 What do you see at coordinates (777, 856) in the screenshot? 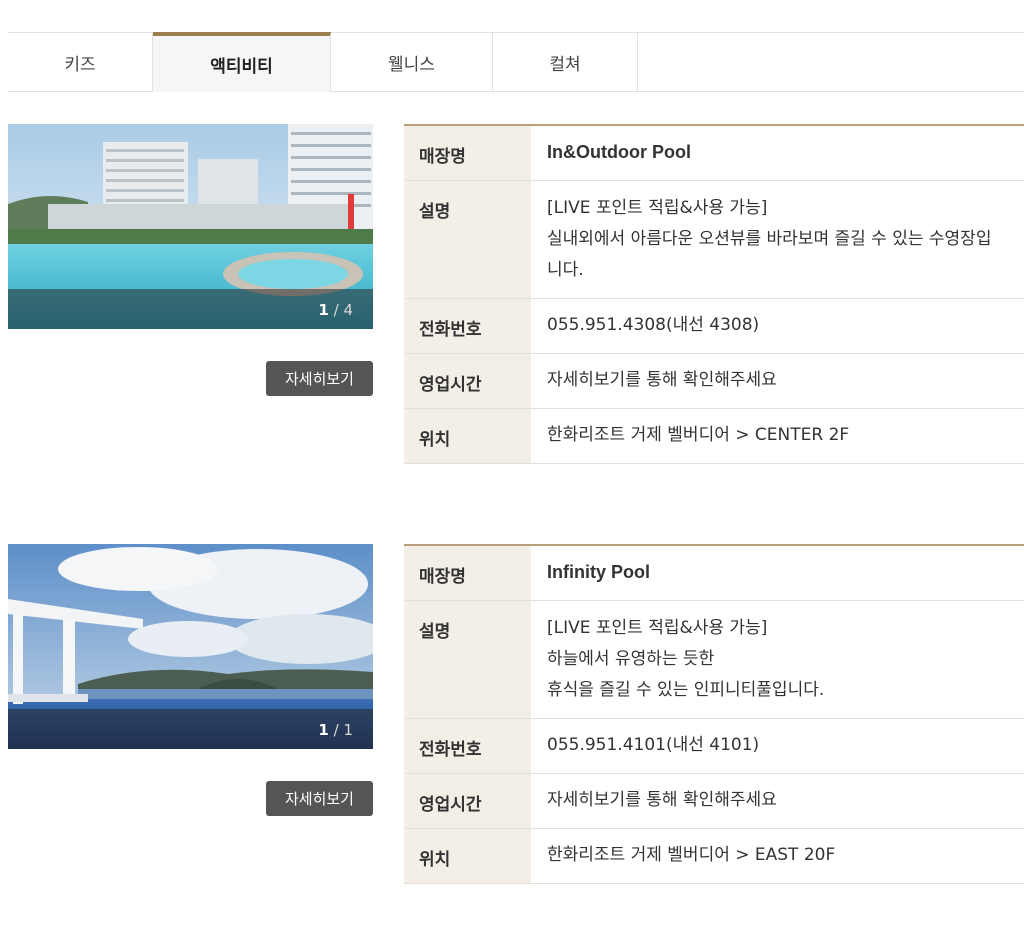
I see `facility-location: 한화리조트 거제 벨버디어 > EAST 20F` at bounding box center [777, 856].